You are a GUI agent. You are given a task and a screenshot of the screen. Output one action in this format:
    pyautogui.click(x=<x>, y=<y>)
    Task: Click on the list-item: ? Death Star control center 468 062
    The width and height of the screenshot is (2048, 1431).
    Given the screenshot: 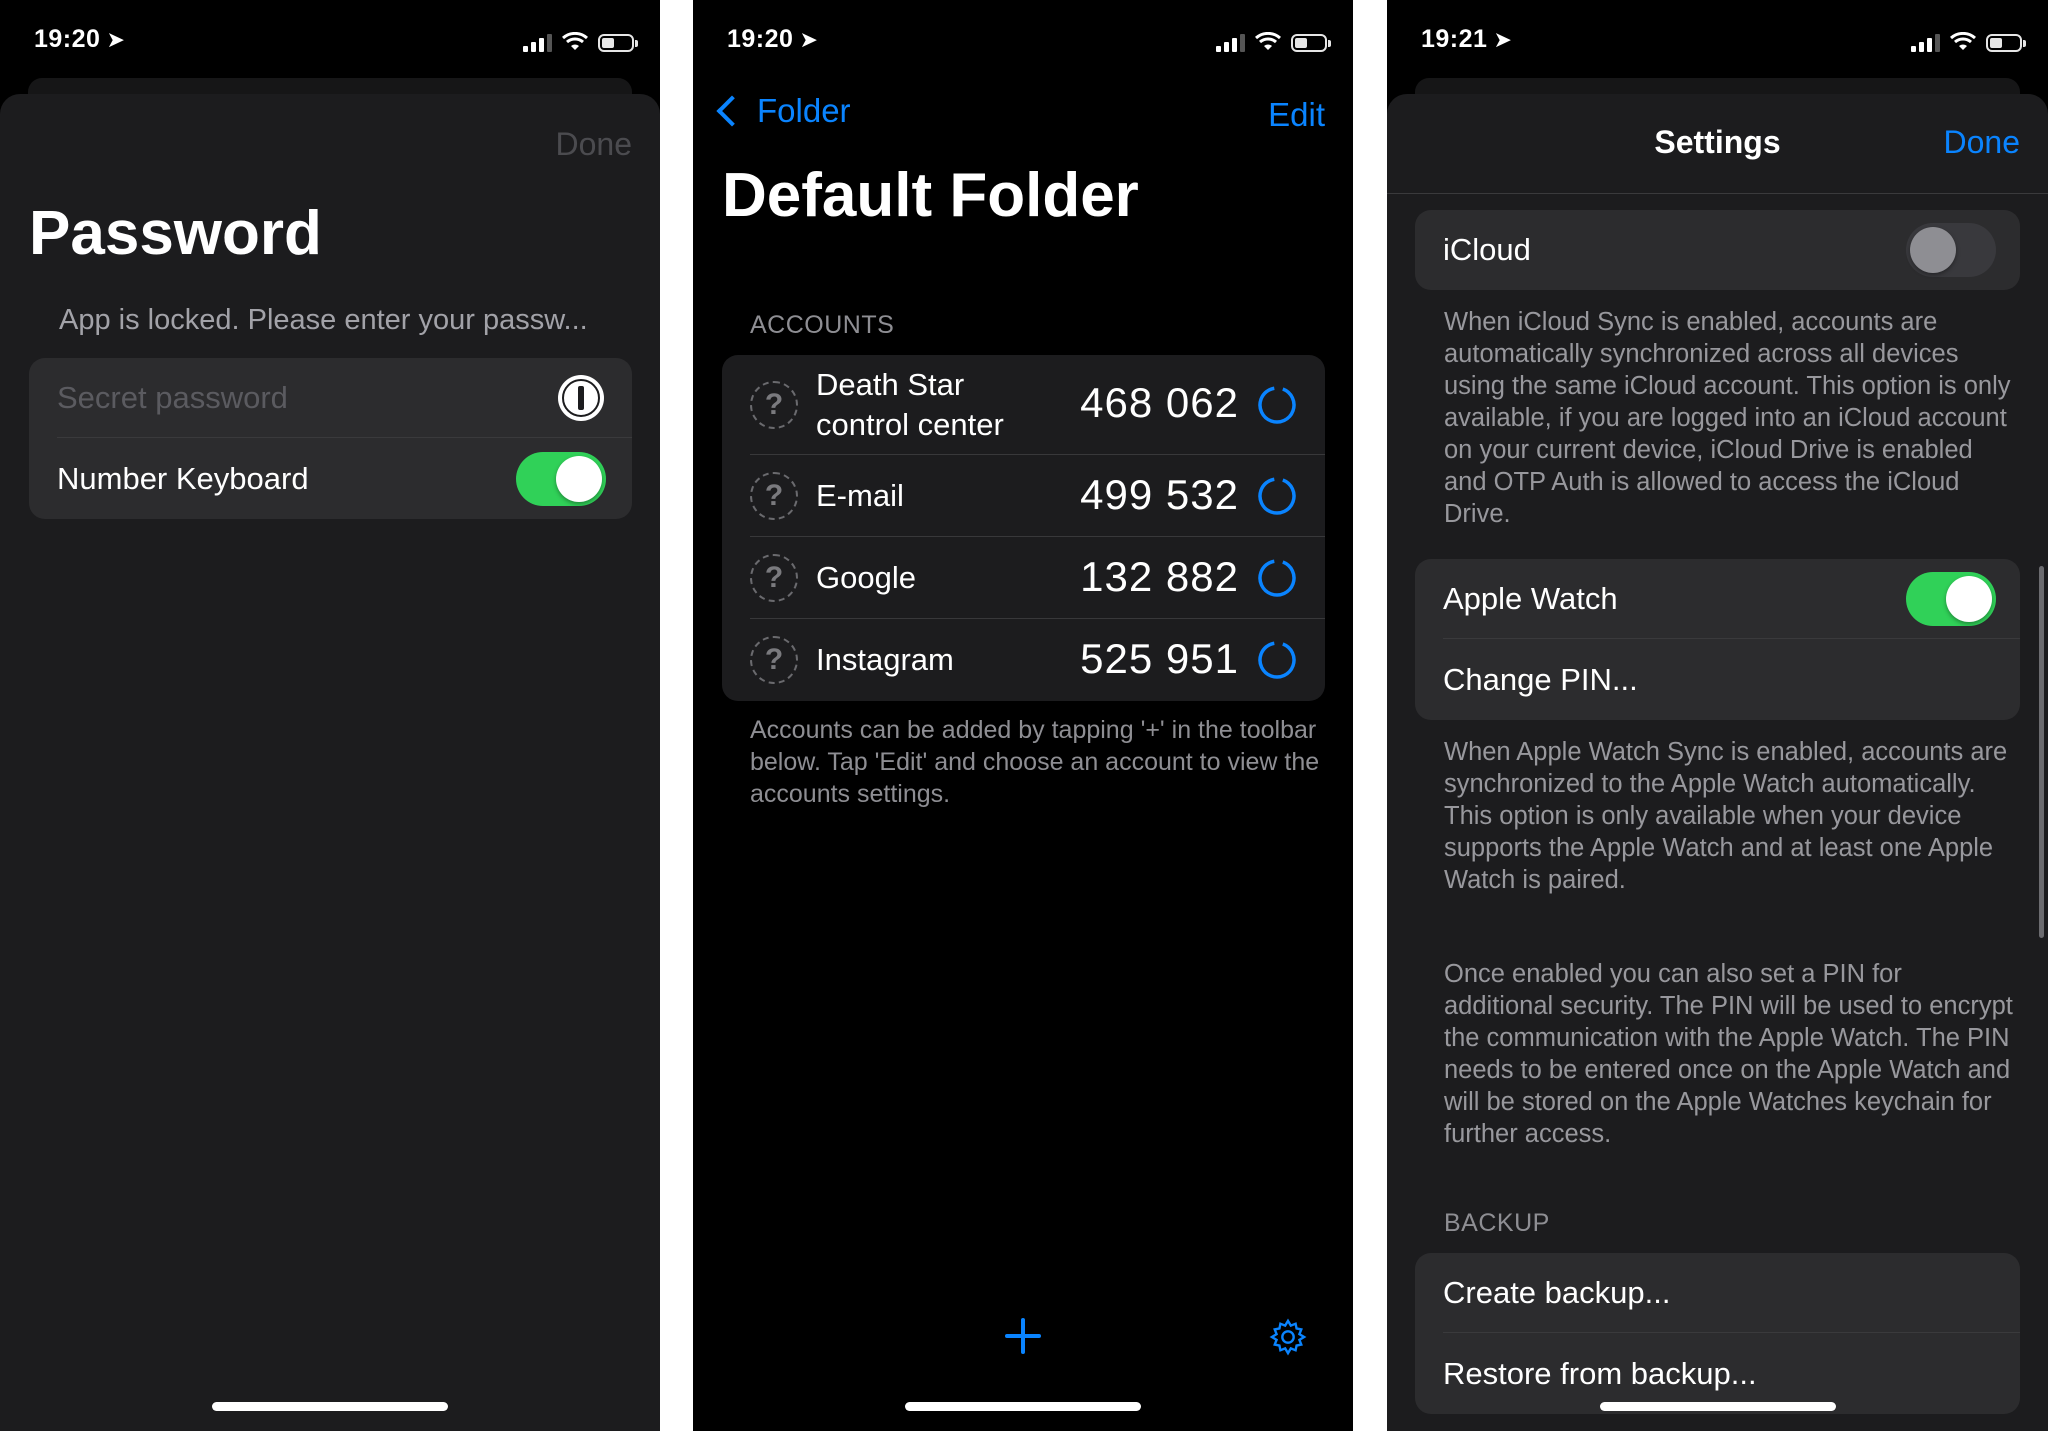 What is the action you would take?
    pyautogui.click(x=1023, y=405)
    